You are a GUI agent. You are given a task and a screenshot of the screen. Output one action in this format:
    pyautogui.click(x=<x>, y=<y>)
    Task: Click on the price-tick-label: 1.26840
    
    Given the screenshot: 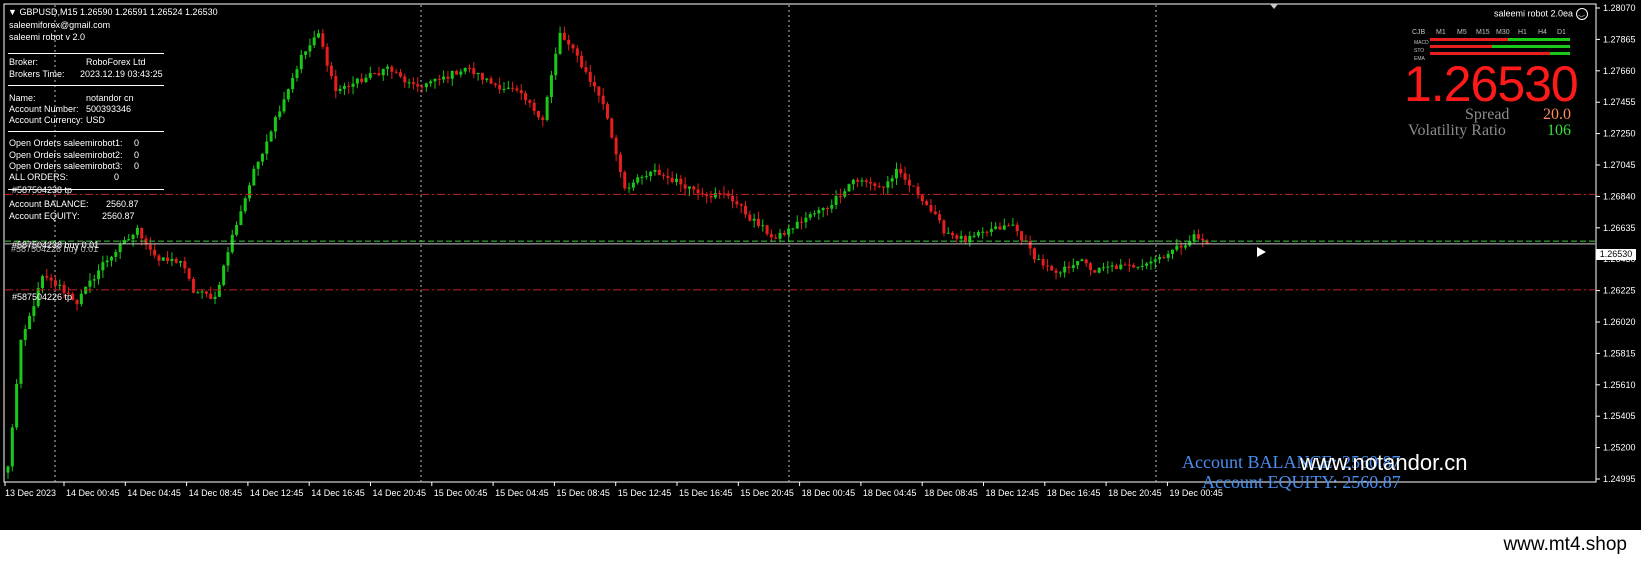 What is the action you would take?
    pyautogui.click(x=1619, y=196)
    